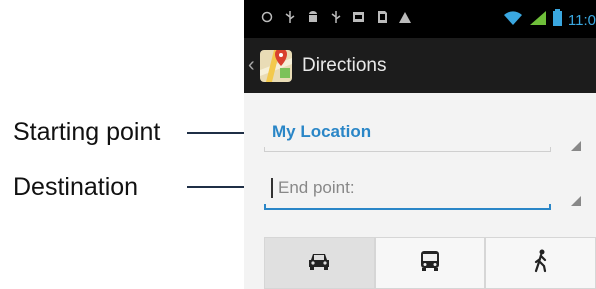  I want to click on wifi-icon, so click(513, 20).